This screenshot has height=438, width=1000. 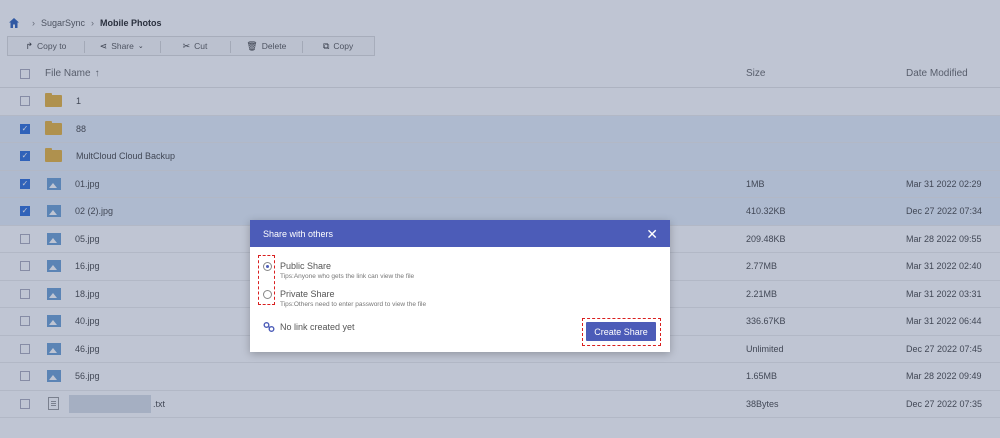 I want to click on dialog-title: Share with others, so click(x=298, y=233).